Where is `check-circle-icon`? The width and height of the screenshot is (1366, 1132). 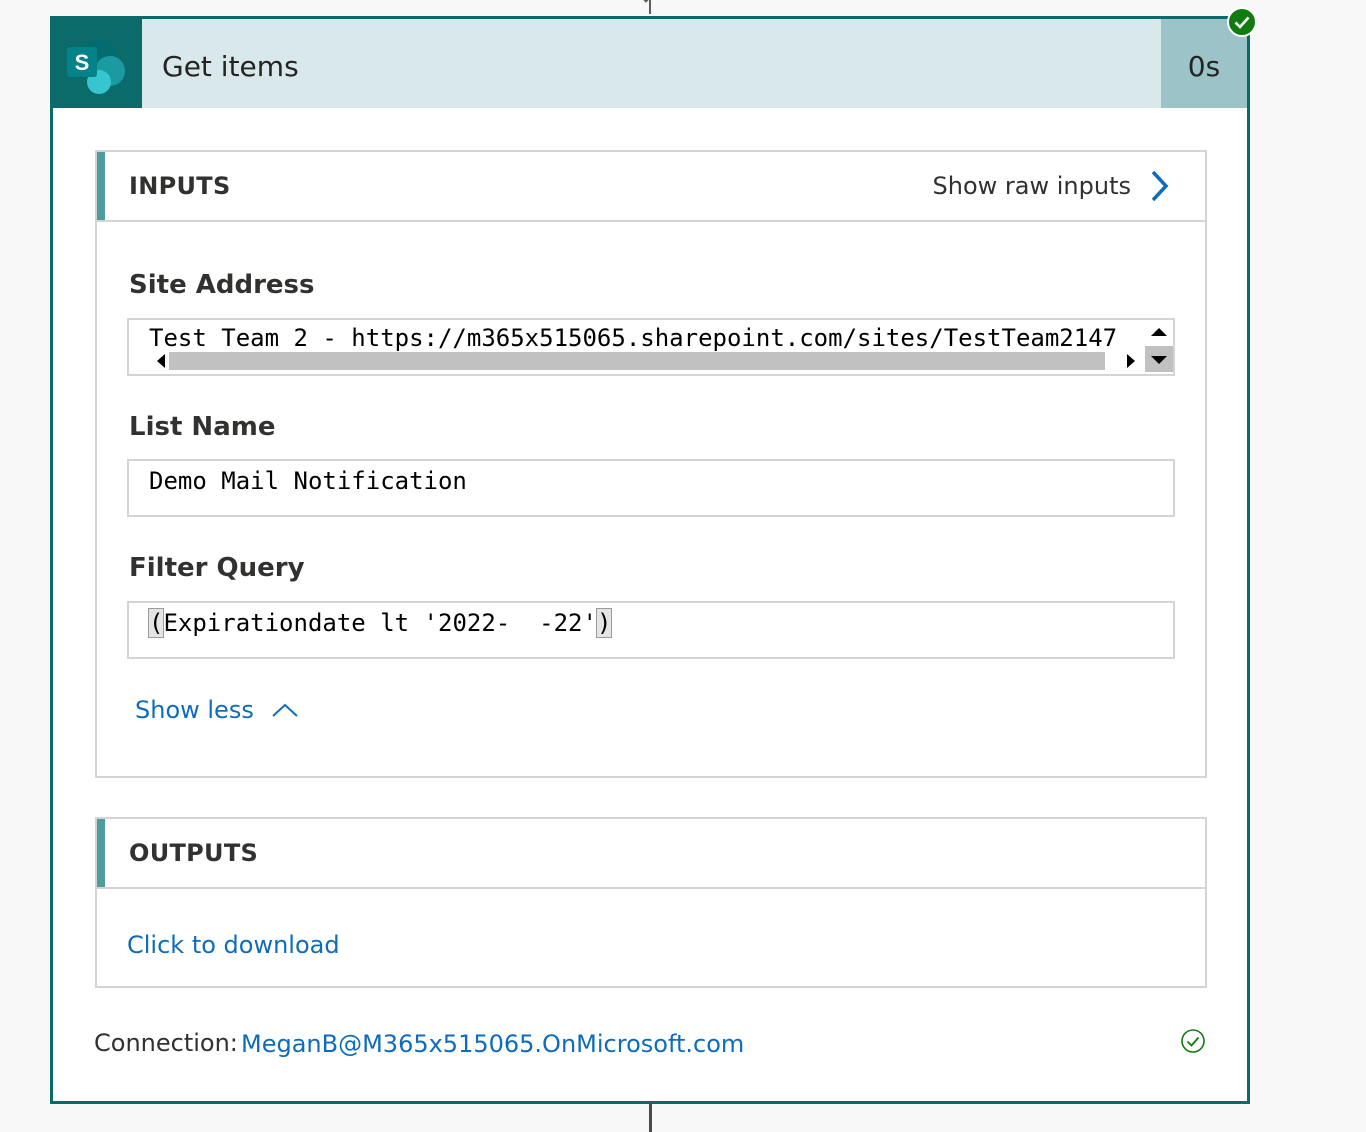
check-circle-icon is located at coordinates (1242, 22).